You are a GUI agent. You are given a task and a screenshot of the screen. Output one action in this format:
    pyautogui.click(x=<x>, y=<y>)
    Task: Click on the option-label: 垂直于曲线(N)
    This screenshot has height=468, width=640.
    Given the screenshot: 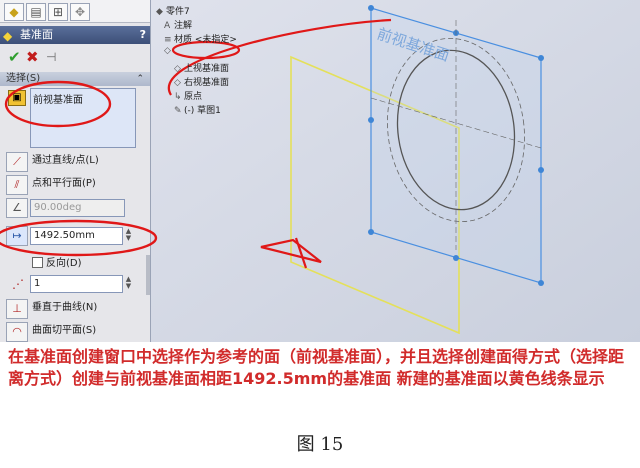 What is the action you would take?
    pyautogui.click(x=65, y=307)
    